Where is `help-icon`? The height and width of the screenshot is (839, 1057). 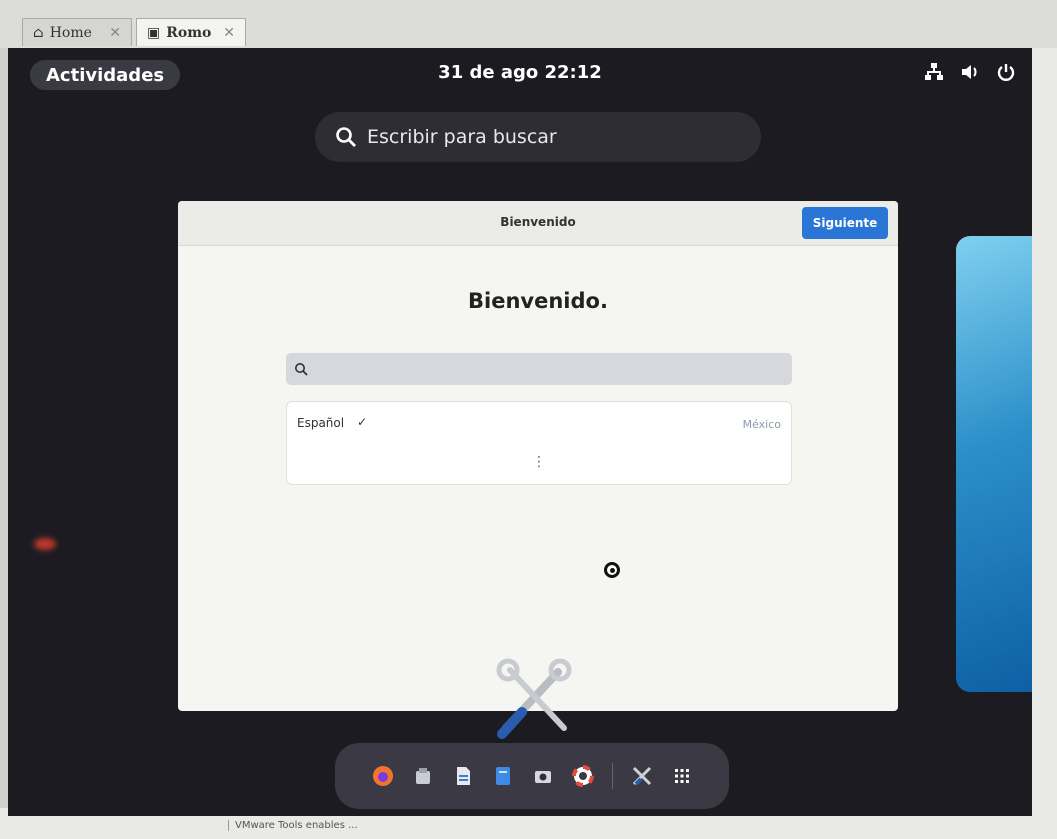
help-icon is located at coordinates (582, 776).